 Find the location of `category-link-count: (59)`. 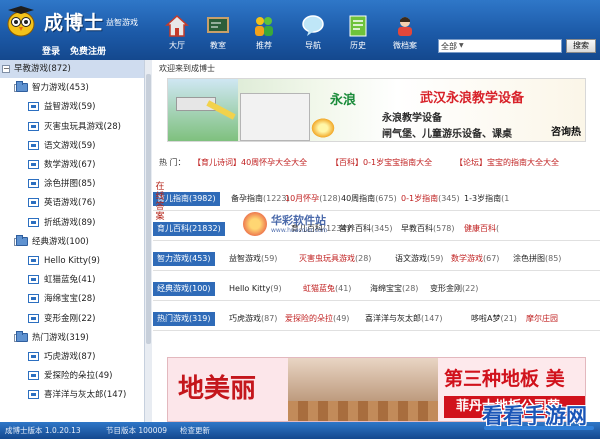

category-link-count: (59) is located at coordinates (269, 258).